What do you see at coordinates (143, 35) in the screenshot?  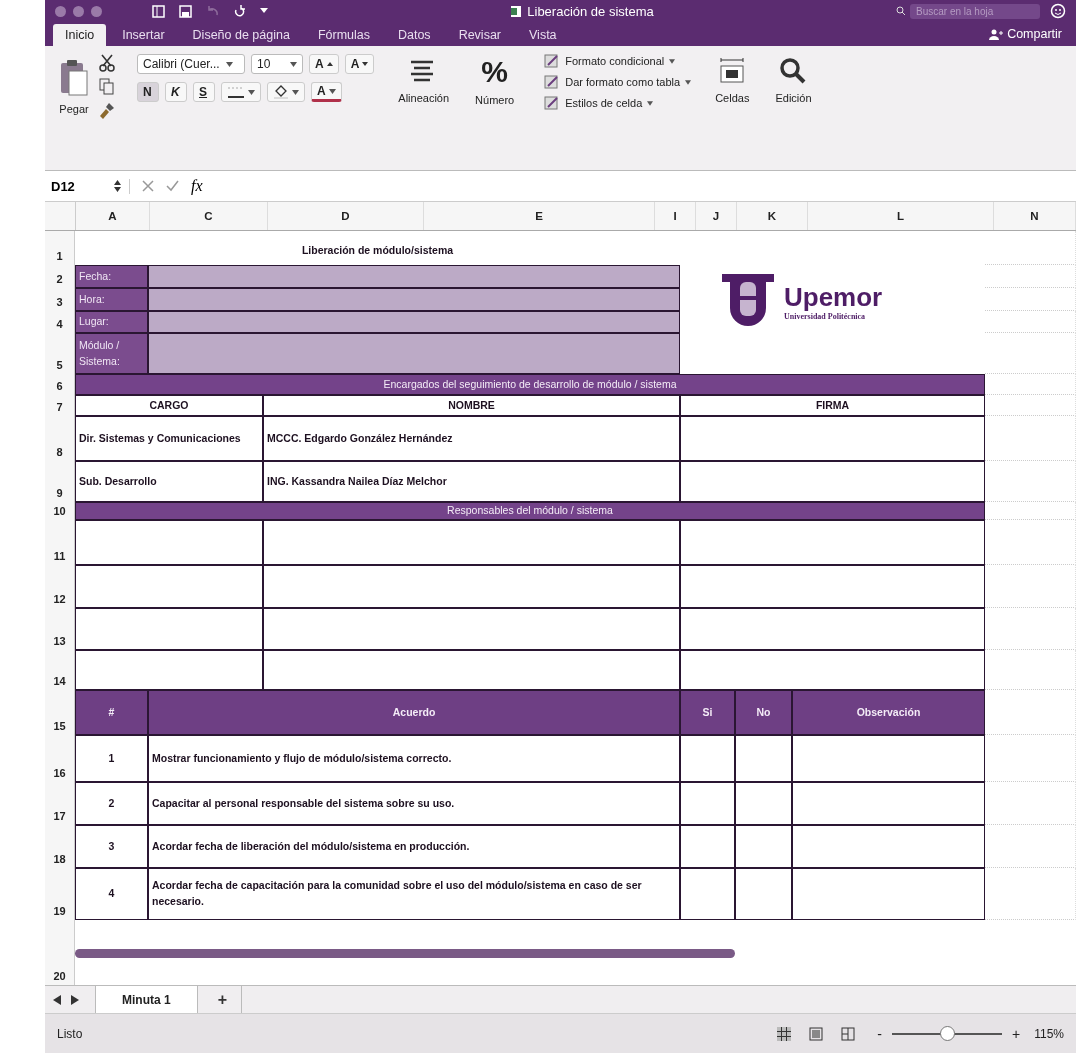 I see `ribbon-tab: Insertar` at bounding box center [143, 35].